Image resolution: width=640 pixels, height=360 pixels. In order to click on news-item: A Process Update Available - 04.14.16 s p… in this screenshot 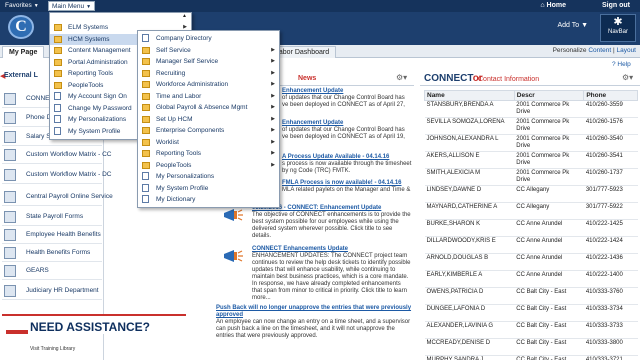, I will do `click(347, 164)`.